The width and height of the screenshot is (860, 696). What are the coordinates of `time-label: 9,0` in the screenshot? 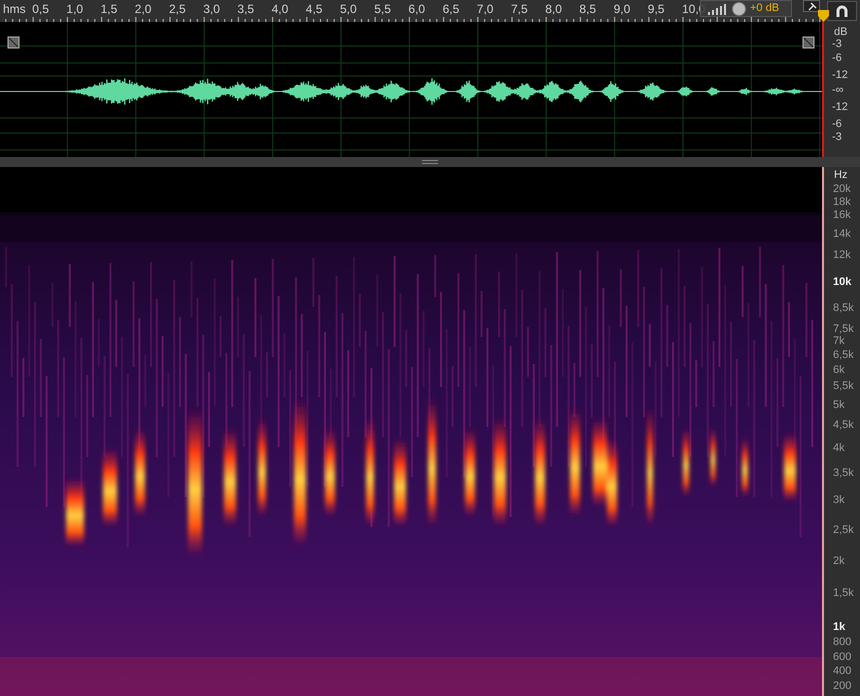 It's located at (622, 9).